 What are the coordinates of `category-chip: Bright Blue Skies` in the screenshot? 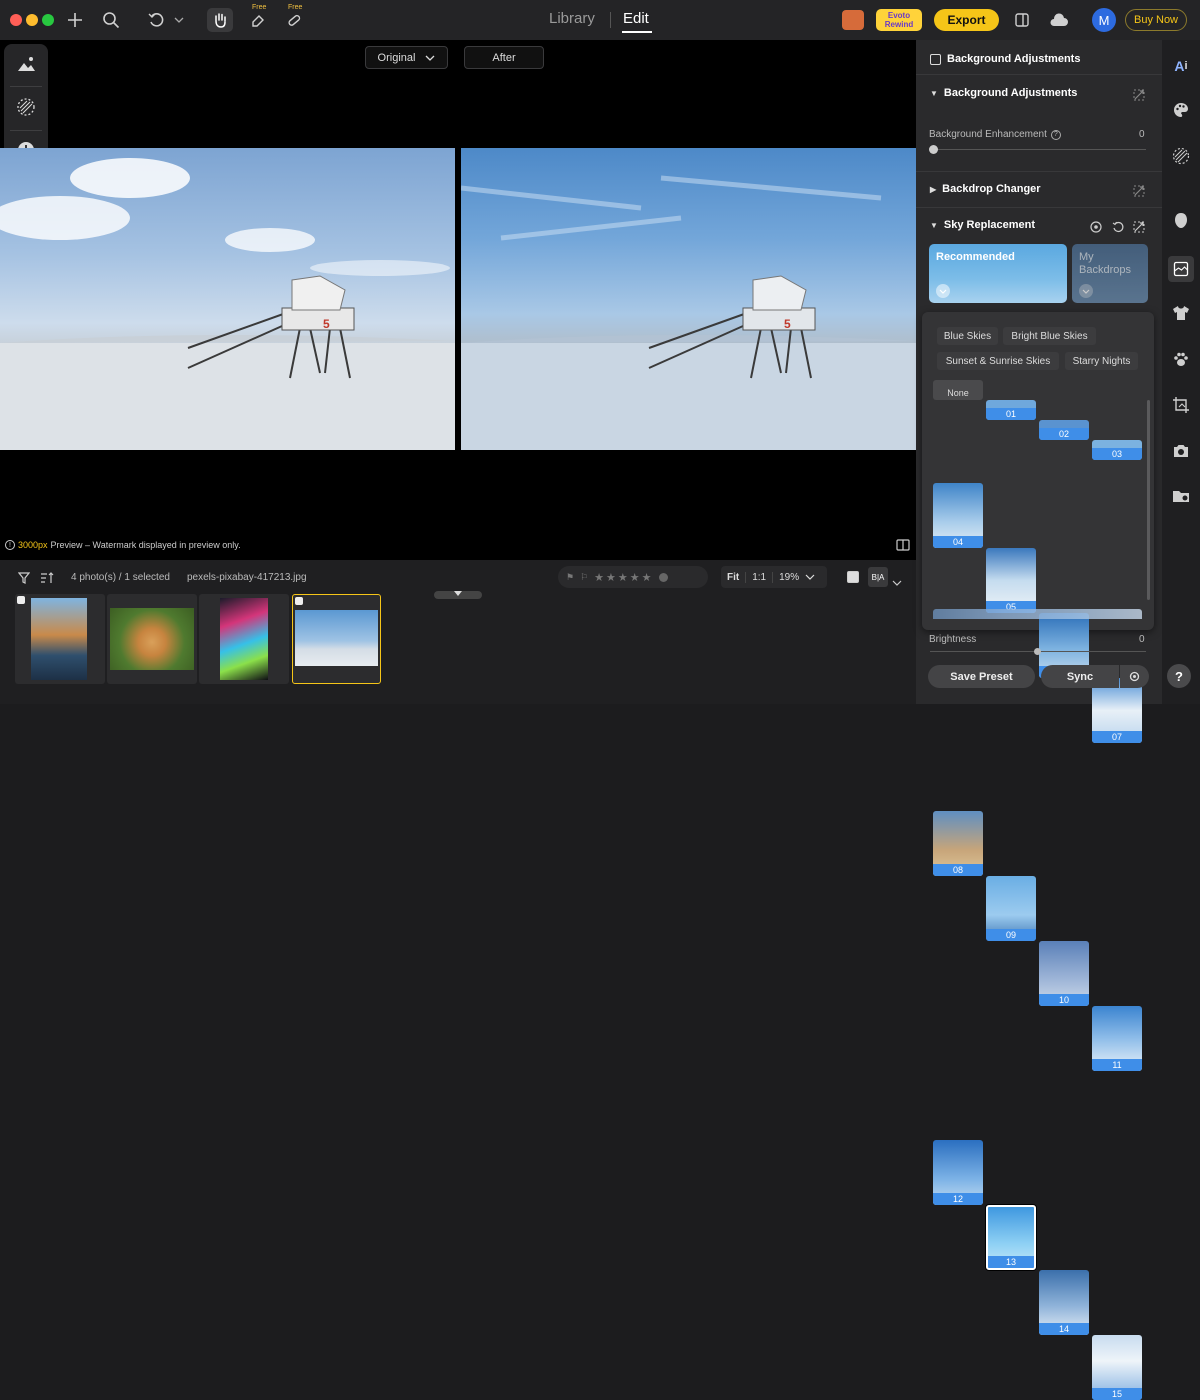 It's located at (1049, 336).